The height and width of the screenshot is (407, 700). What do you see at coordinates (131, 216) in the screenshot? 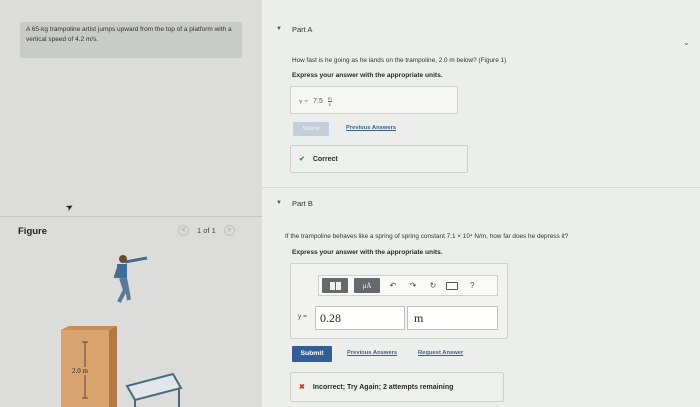
I see `divider` at bounding box center [131, 216].